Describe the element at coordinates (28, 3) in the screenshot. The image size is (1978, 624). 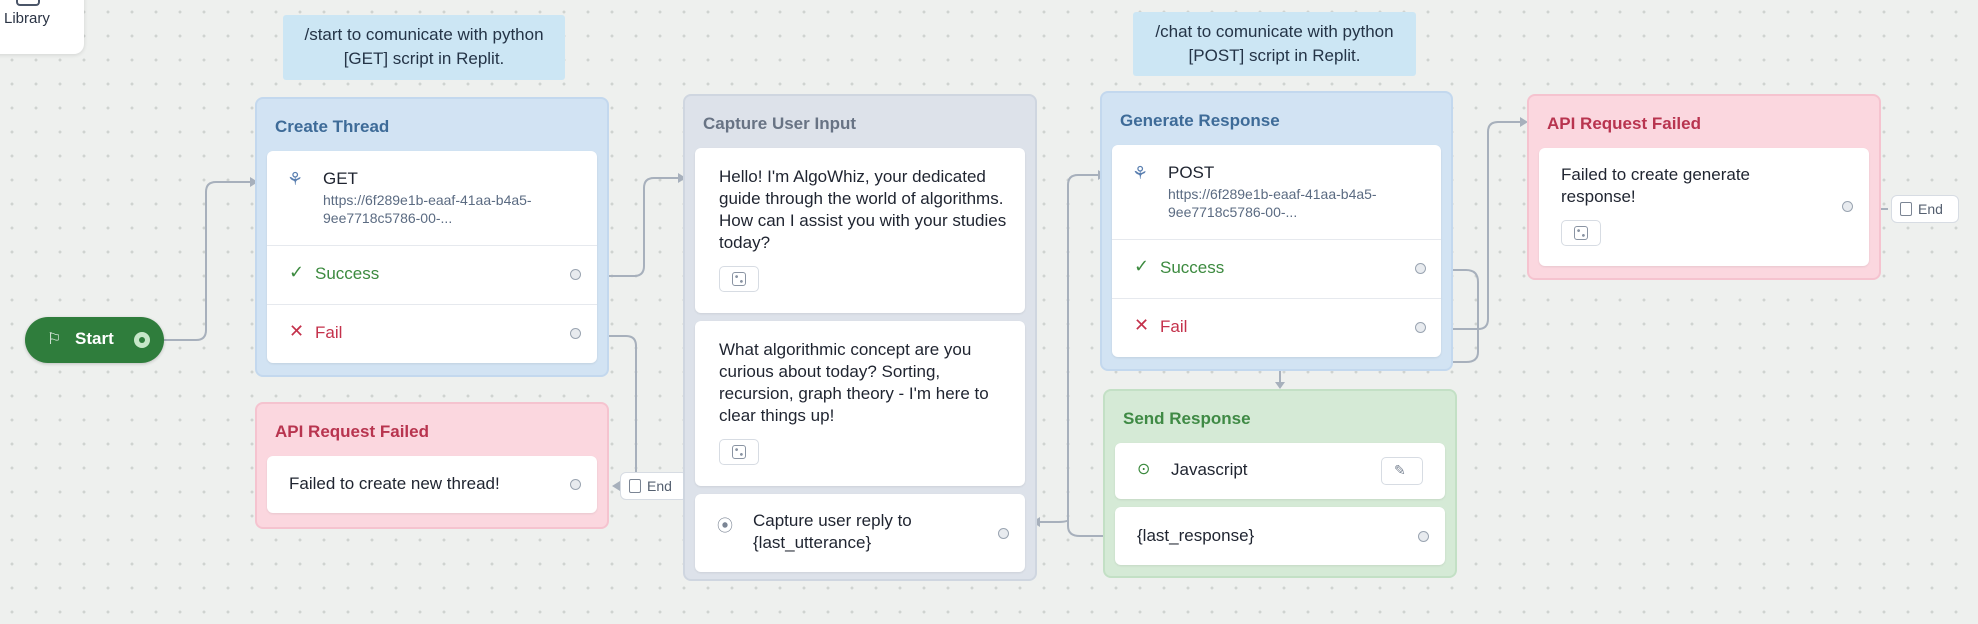
I see `book-icon` at that location.